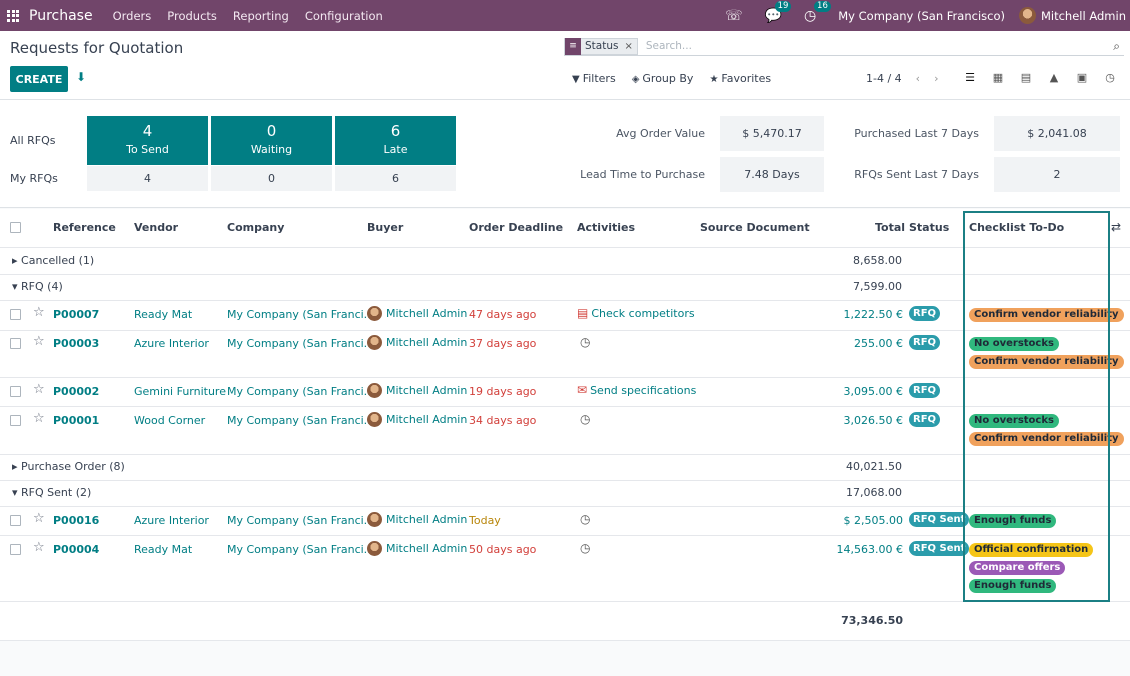 The image size is (1130, 676). I want to click on group-rfq: ▾ RFQ (4), so click(37, 286).